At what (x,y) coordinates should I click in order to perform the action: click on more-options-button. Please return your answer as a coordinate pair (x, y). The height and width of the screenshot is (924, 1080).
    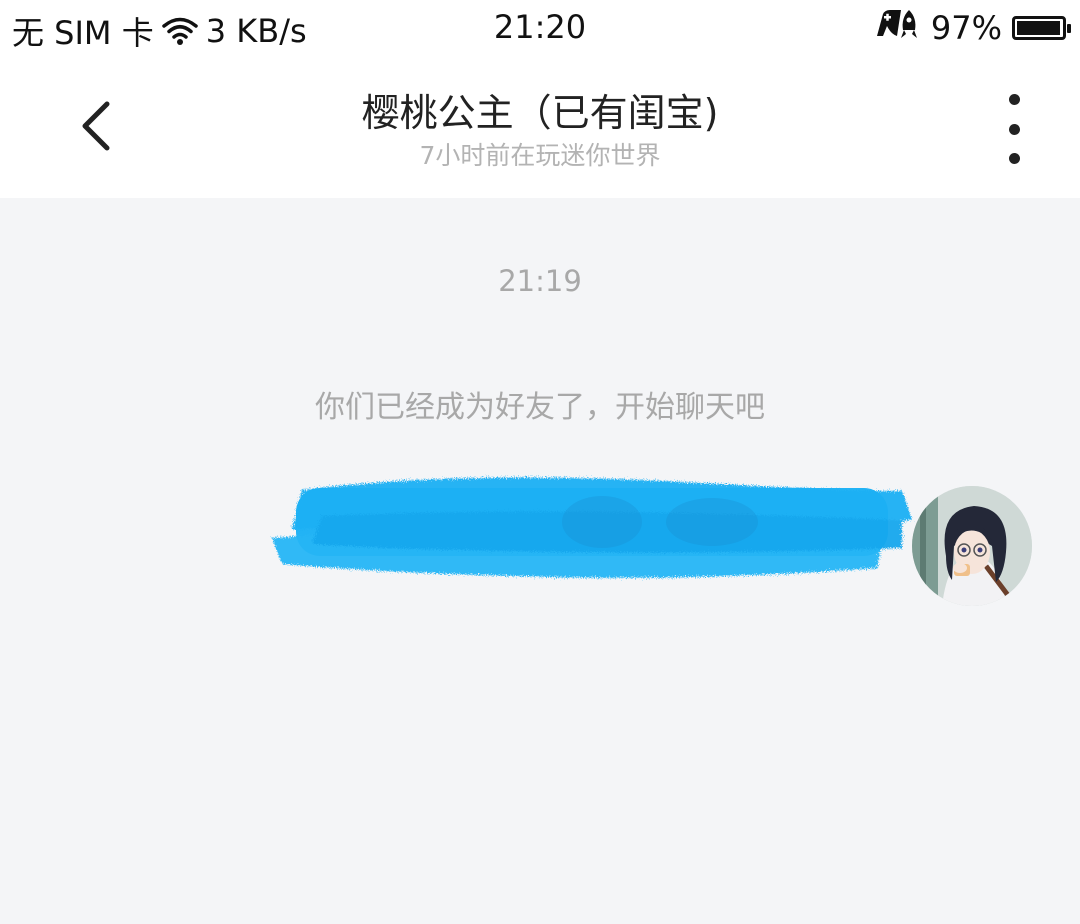
    Looking at the image, I should click on (1014, 129).